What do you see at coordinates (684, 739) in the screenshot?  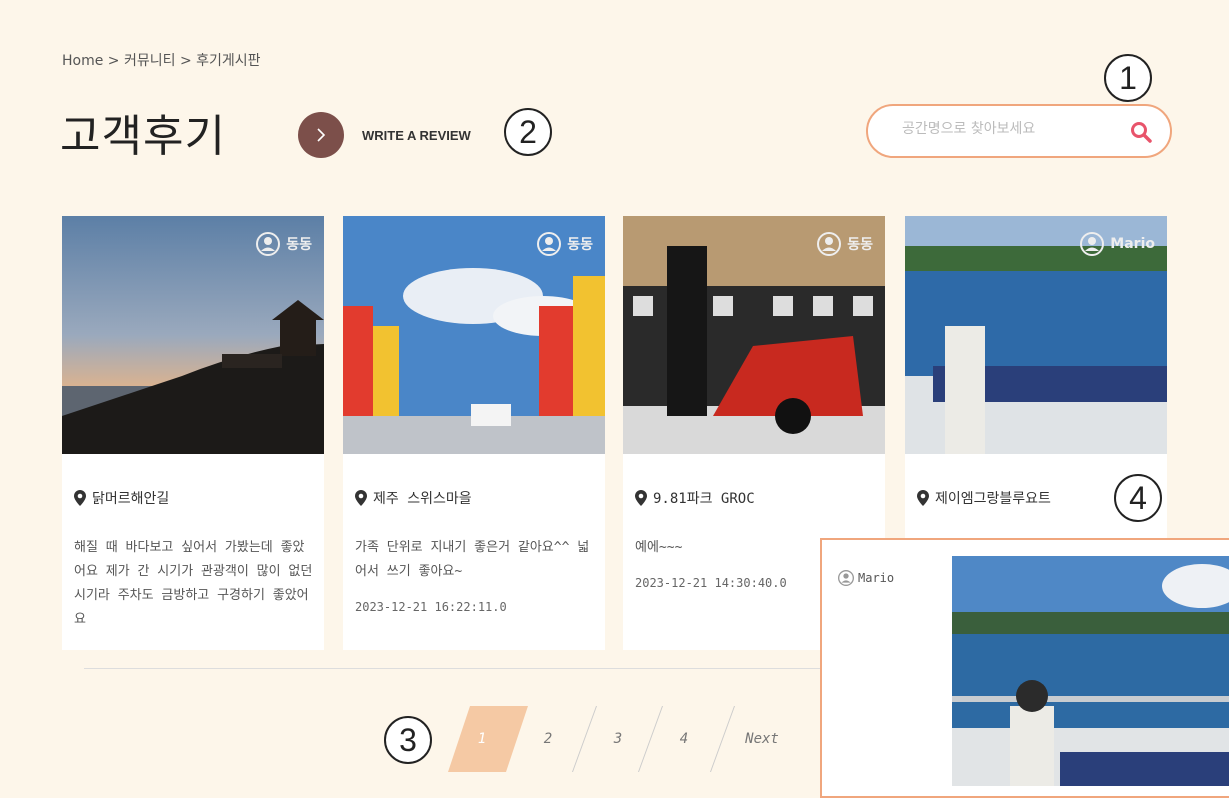 I see `page-4: 4` at bounding box center [684, 739].